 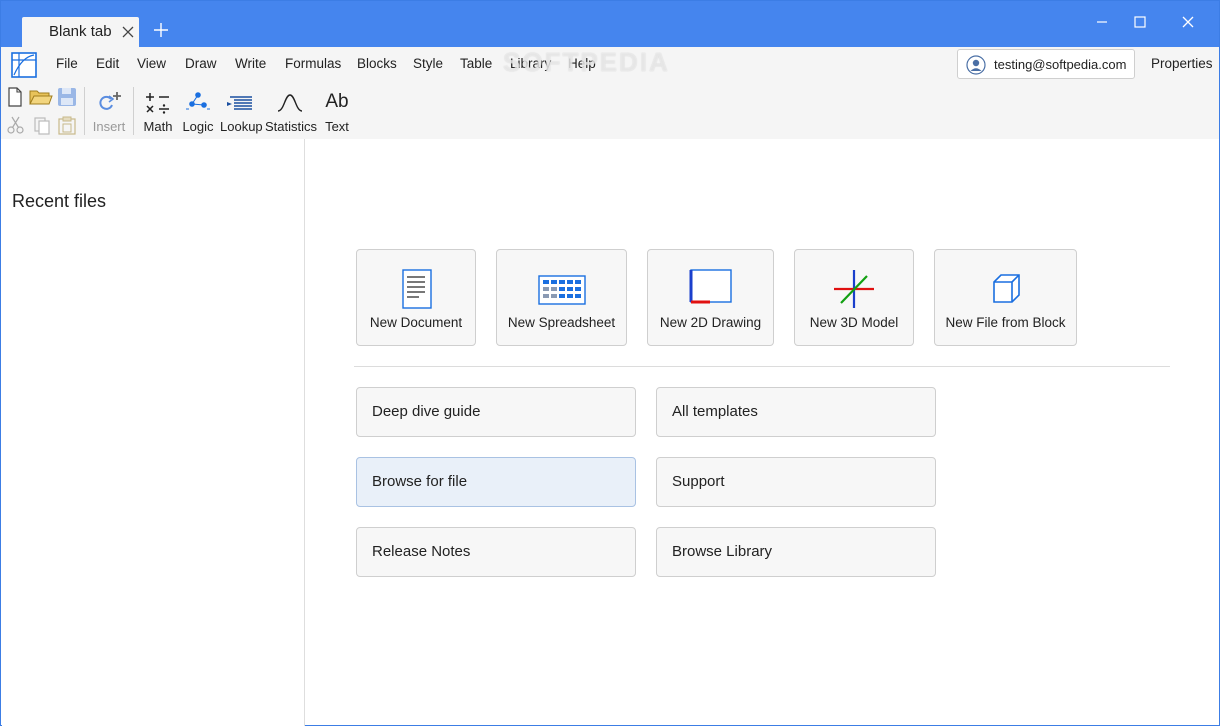 I want to click on minimize-icon, so click(x=1102, y=22).